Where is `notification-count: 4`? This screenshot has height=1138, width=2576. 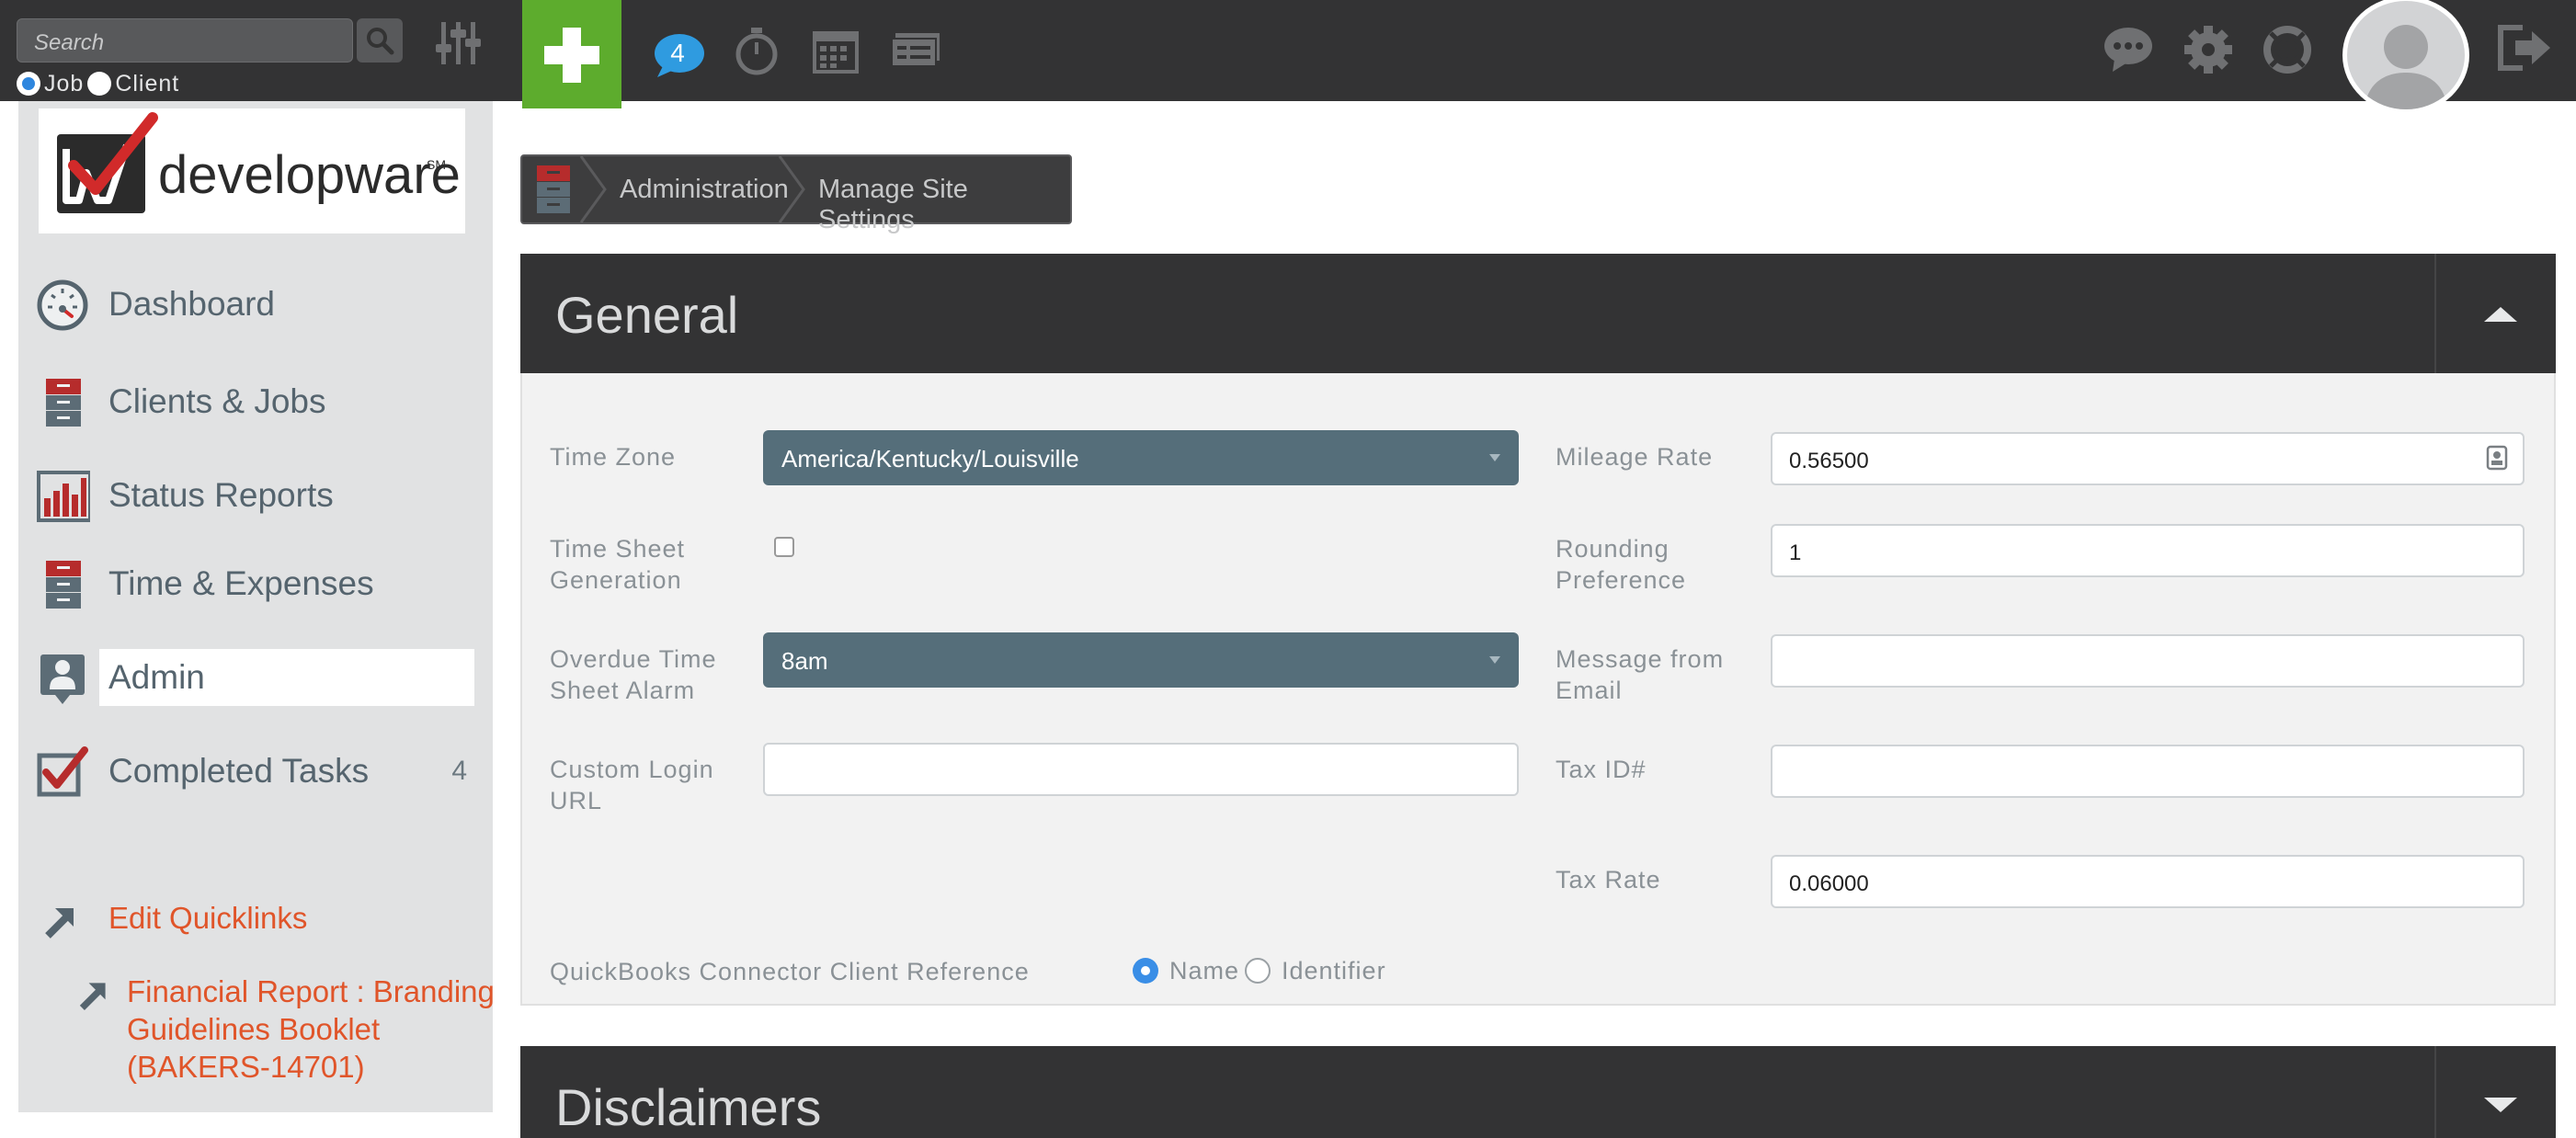 notification-count: 4 is located at coordinates (677, 53).